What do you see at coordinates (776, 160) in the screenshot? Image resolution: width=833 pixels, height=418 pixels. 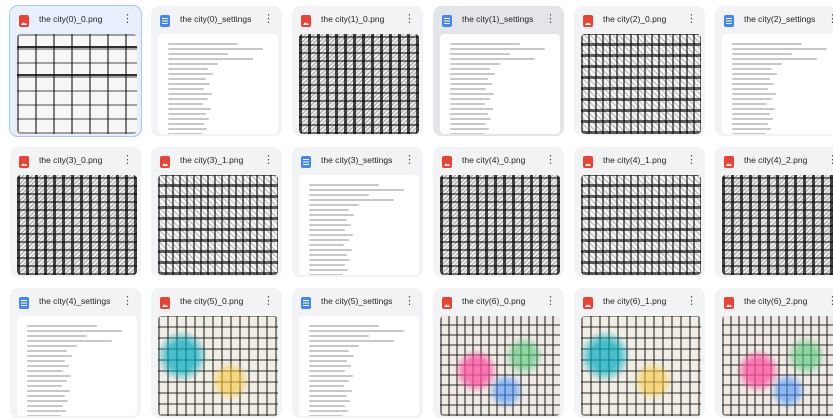 I see `file-name: the city(4)_2.png` at bounding box center [776, 160].